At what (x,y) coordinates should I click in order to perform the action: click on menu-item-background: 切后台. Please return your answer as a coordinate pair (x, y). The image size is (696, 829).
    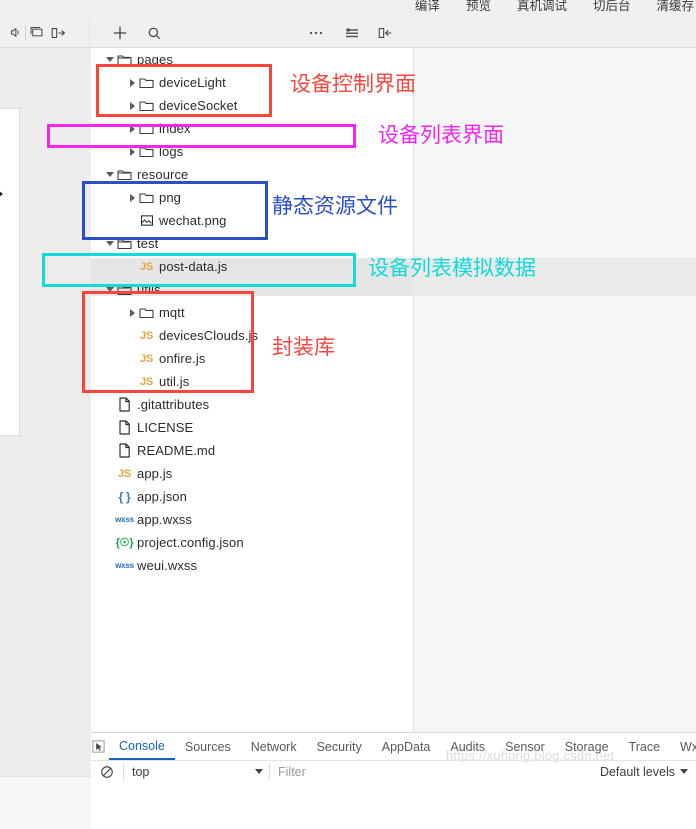
    Looking at the image, I should click on (612, 7).